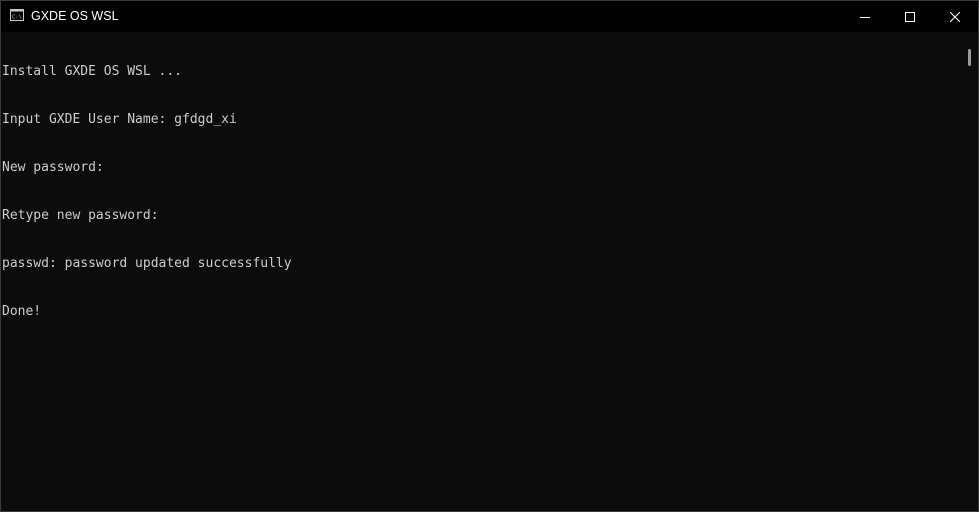 The width and height of the screenshot is (979, 512). Describe the element at coordinates (969, 57) in the screenshot. I see `scrollbar-thumb` at that location.